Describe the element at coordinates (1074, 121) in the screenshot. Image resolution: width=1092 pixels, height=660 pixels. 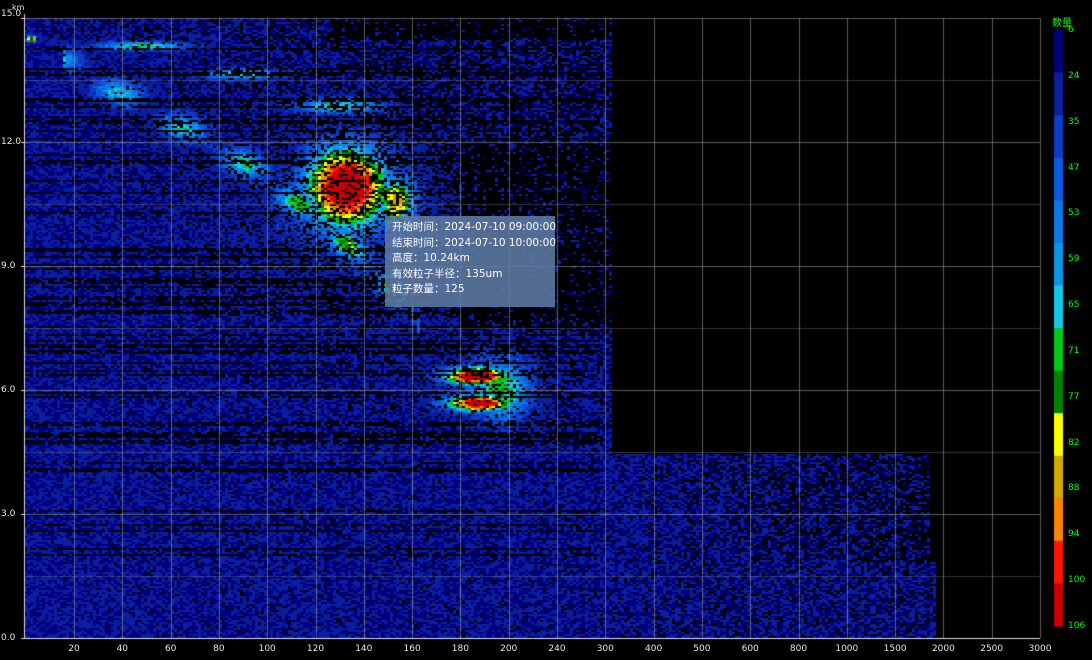
I see `legend-level-label: 35` at that location.